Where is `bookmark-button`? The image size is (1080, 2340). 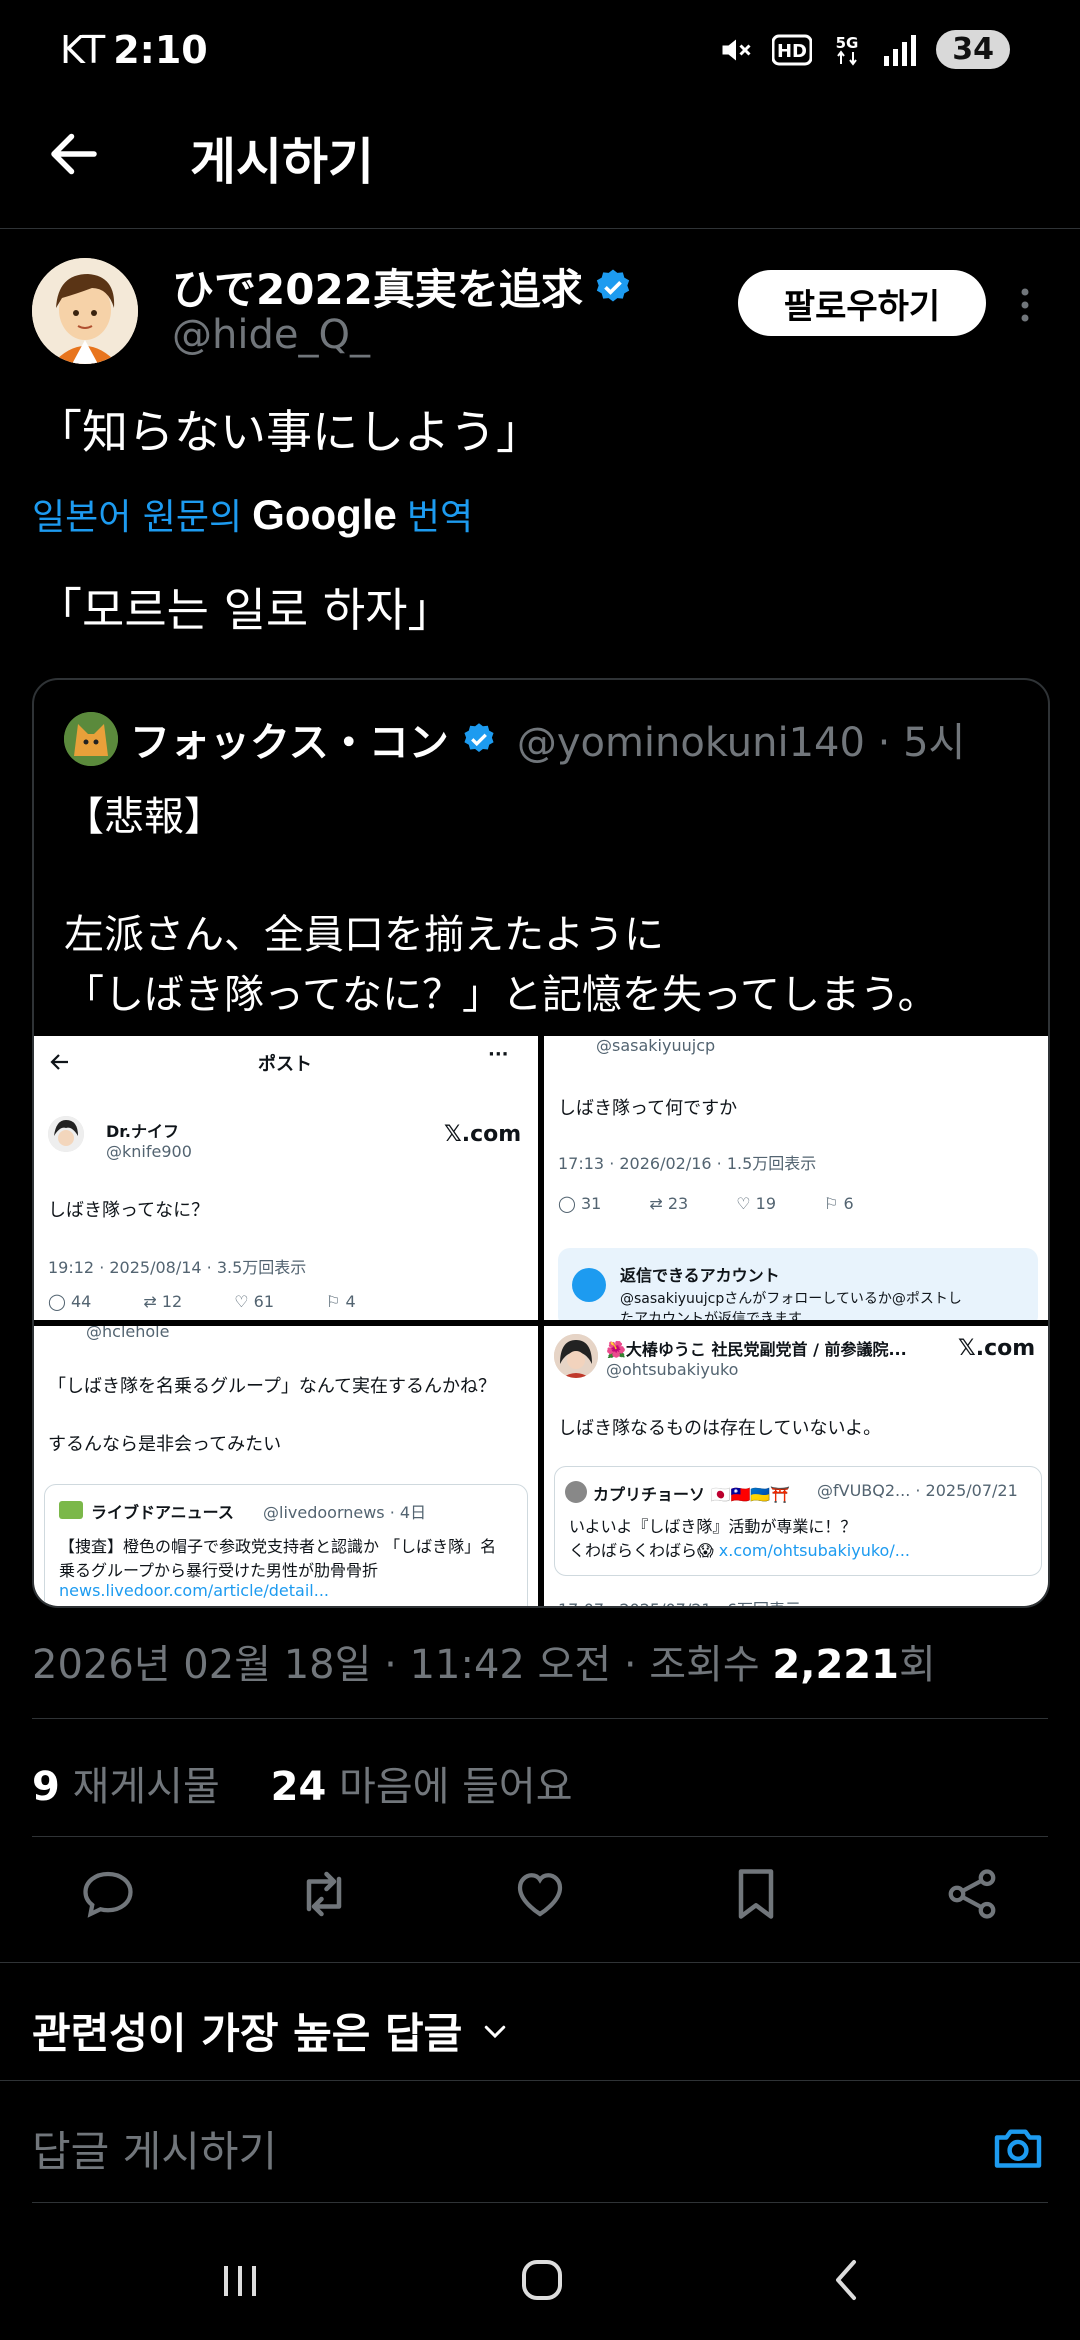 bookmark-button is located at coordinates (756, 1894).